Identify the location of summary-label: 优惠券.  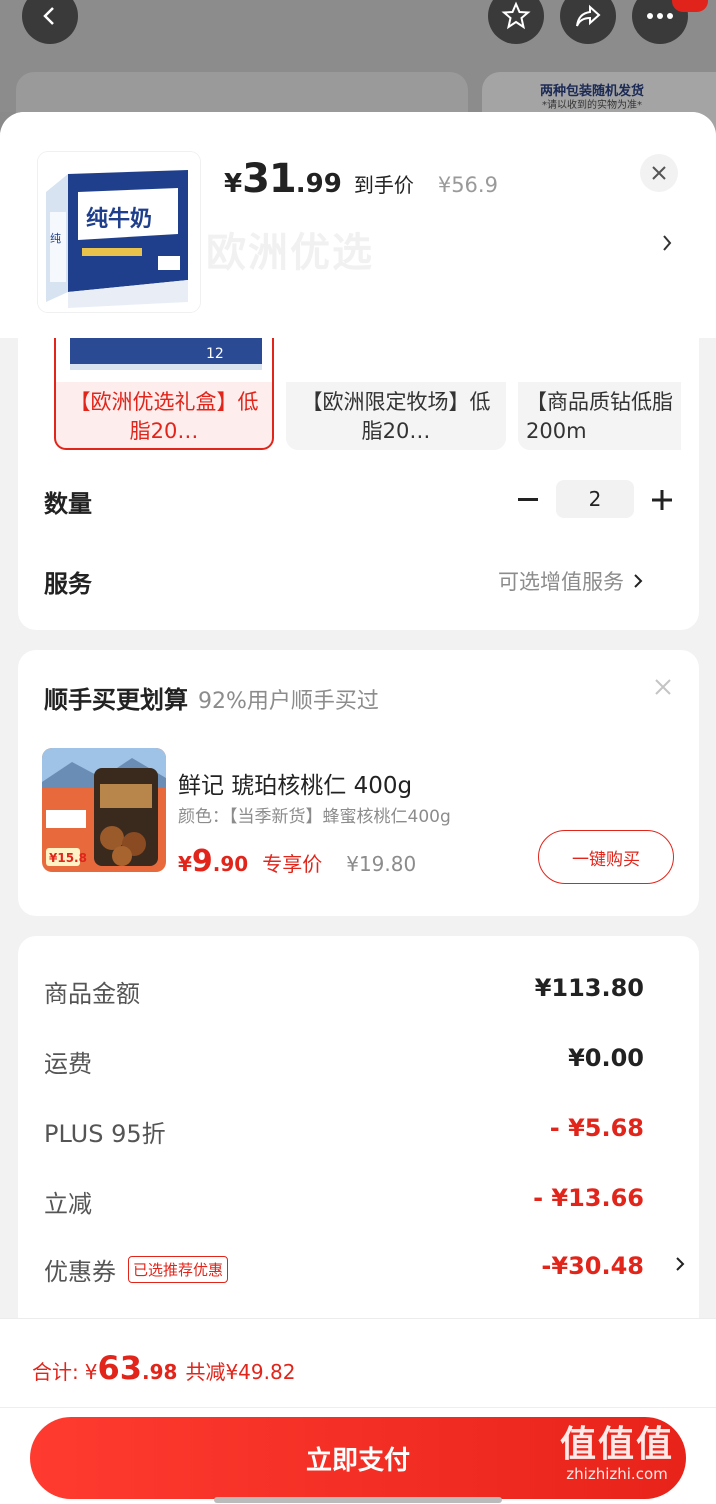
(80, 1272).